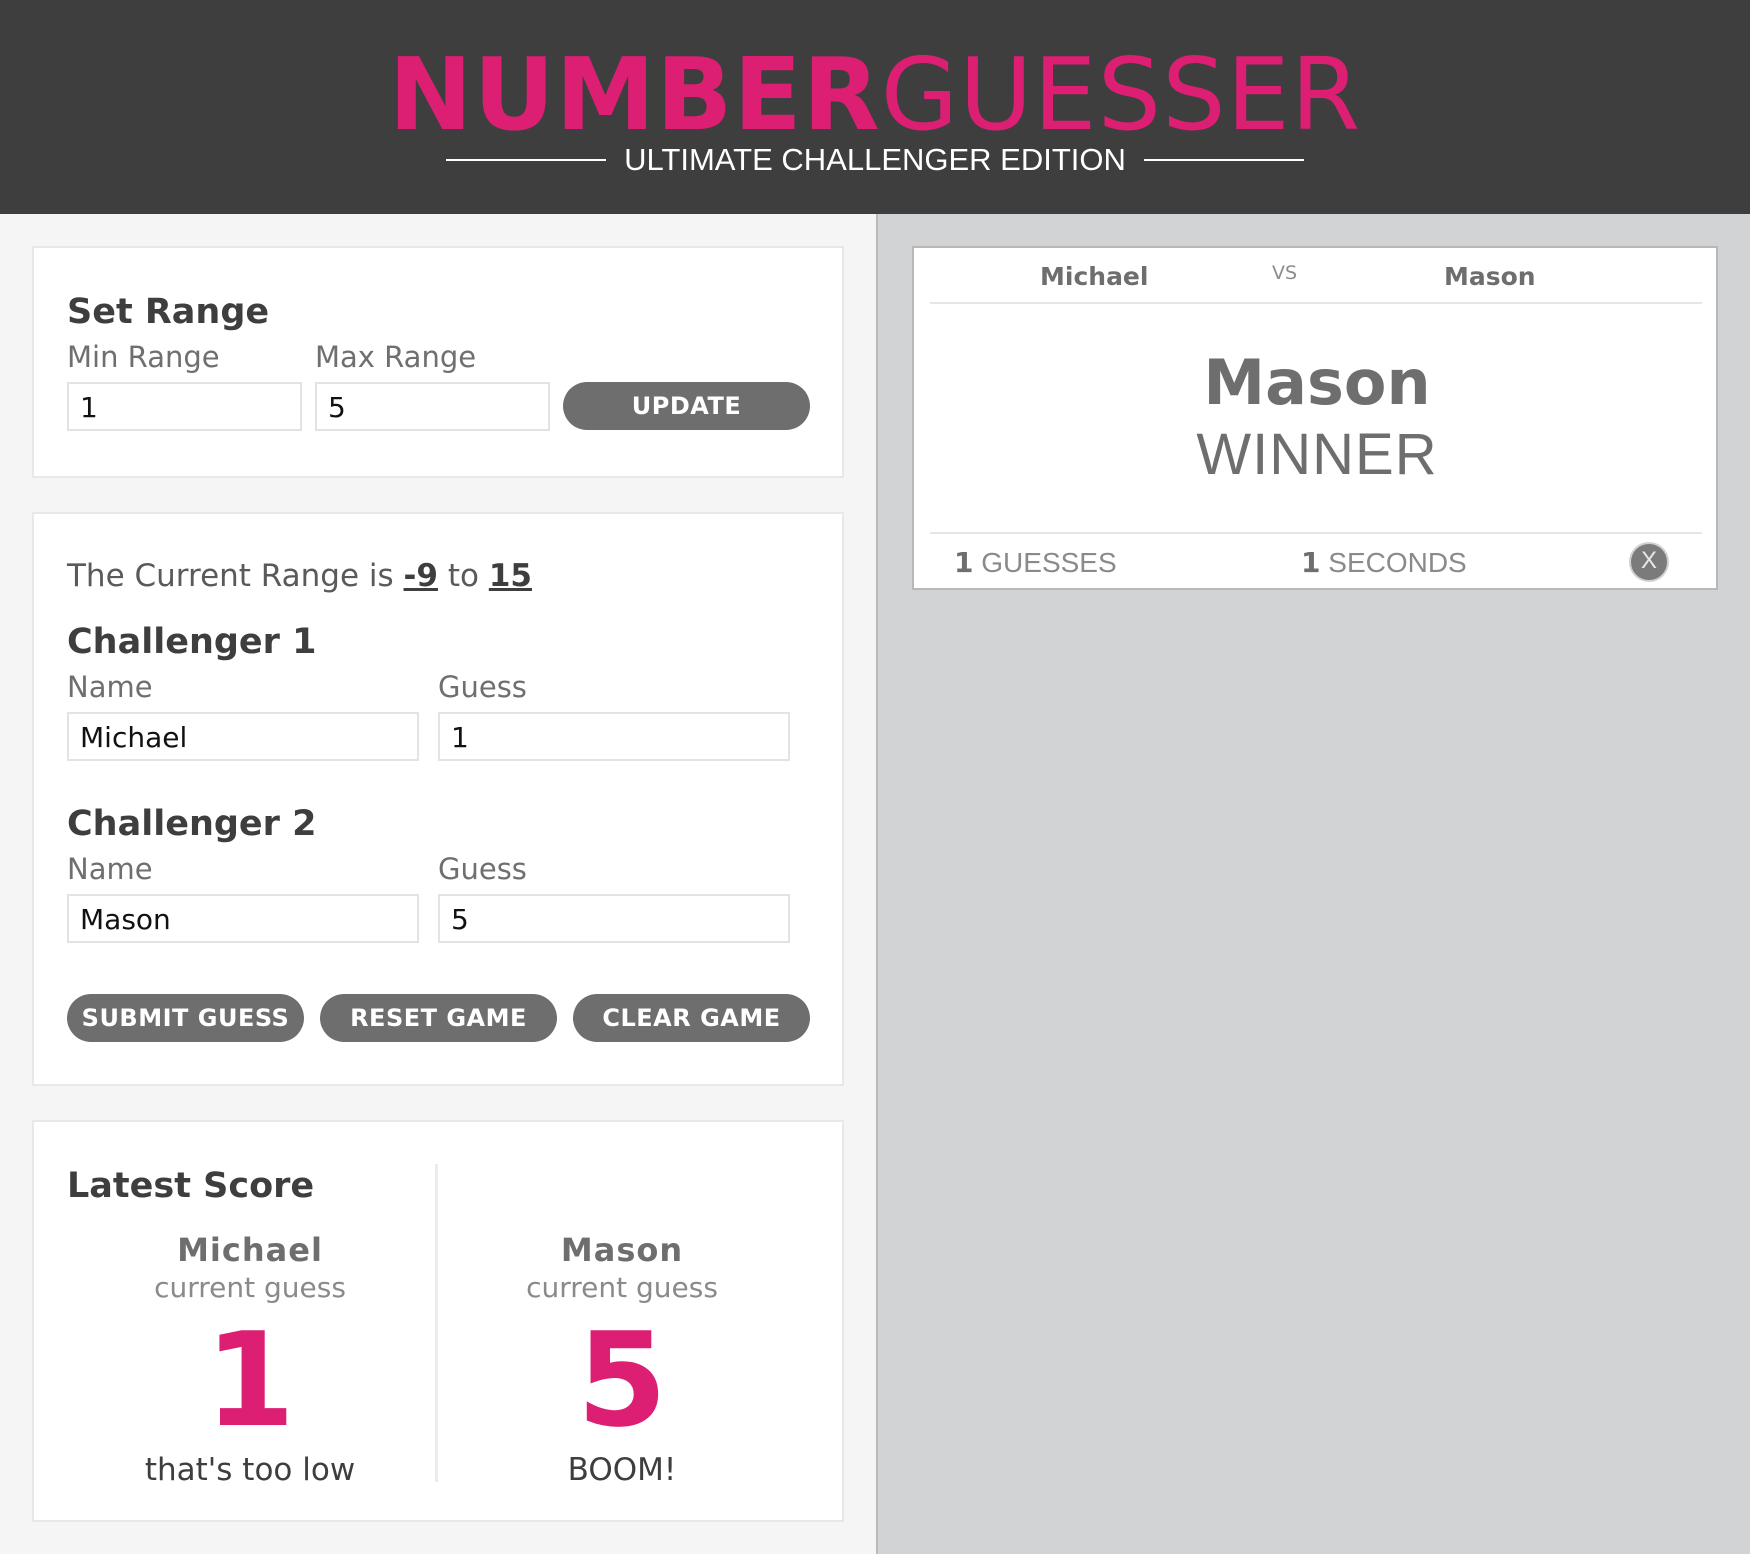  Describe the element at coordinates (192, 642) in the screenshot. I see `challenger-1-heading: Challenger 1` at that location.